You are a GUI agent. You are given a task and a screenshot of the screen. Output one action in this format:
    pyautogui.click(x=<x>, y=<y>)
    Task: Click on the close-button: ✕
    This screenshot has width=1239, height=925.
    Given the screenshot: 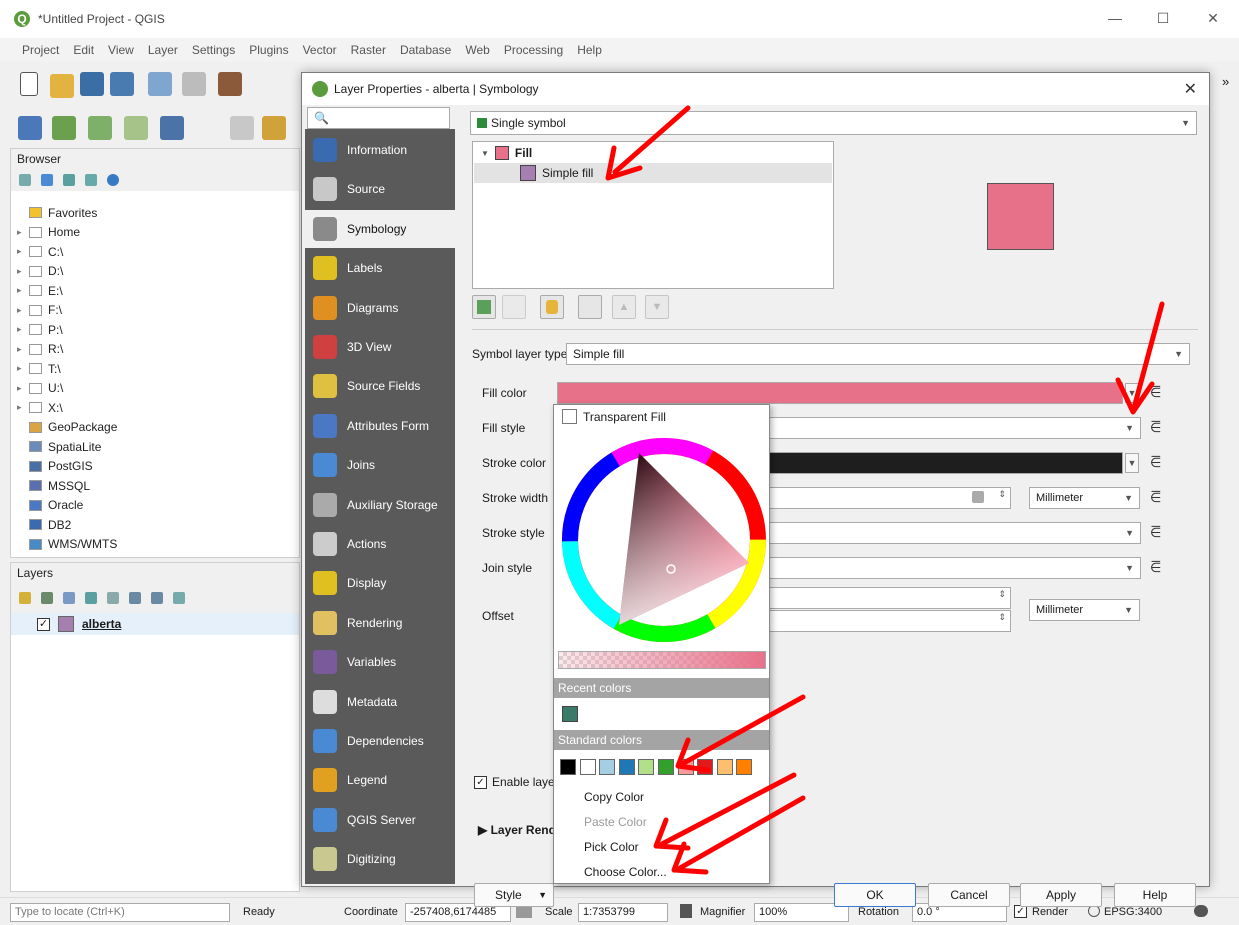 What is the action you would take?
    pyautogui.click(x=1213, y=20)
    